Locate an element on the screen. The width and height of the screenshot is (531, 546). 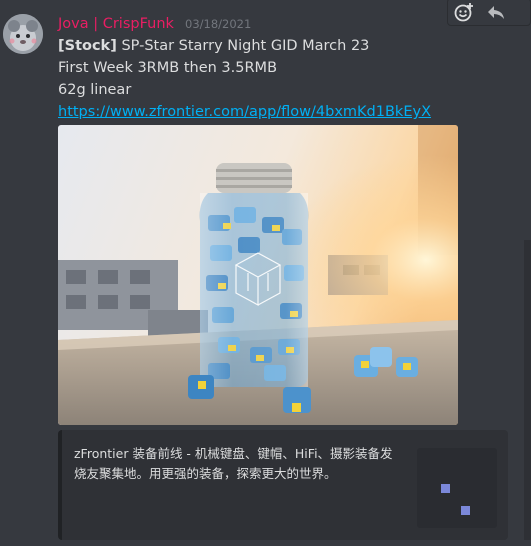
message-header: Jova | CrispFunk 03/18/2021 is located at coordinates (154, 22).